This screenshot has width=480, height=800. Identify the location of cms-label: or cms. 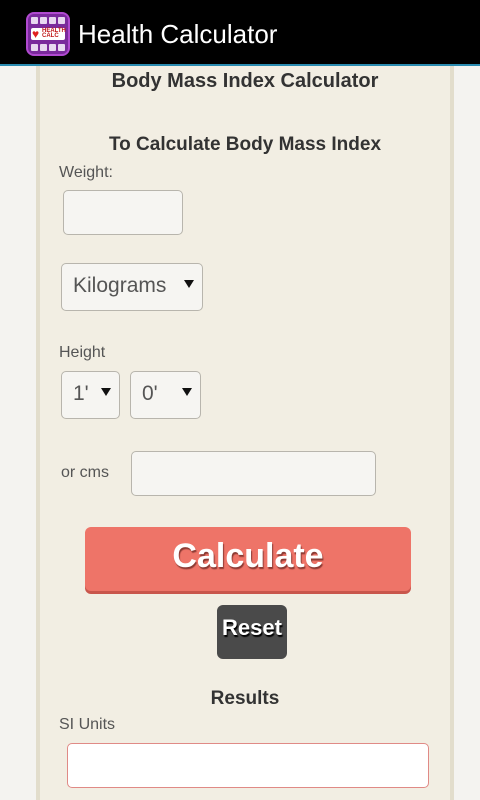
(85, 472).